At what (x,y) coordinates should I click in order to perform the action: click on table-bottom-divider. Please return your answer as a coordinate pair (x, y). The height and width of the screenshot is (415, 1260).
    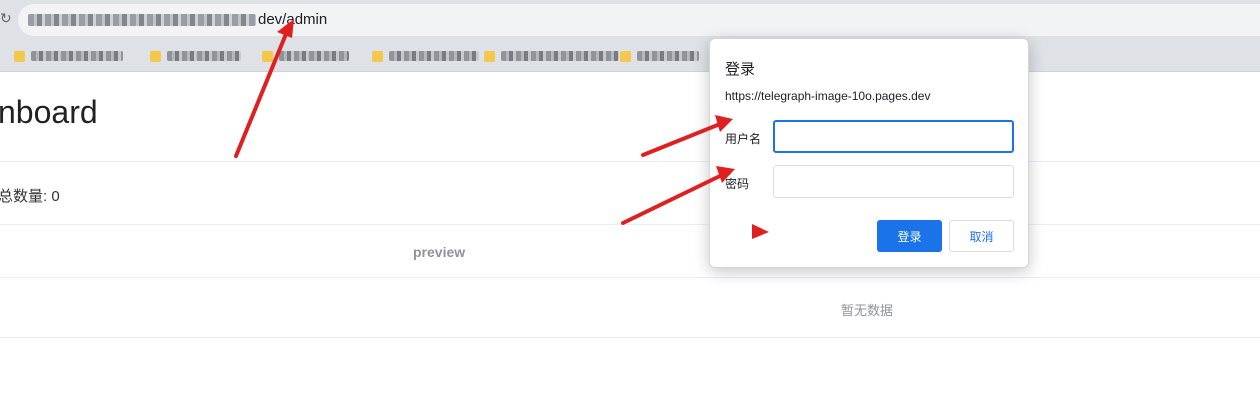
    Looking at the image, I should click on (630, 337).